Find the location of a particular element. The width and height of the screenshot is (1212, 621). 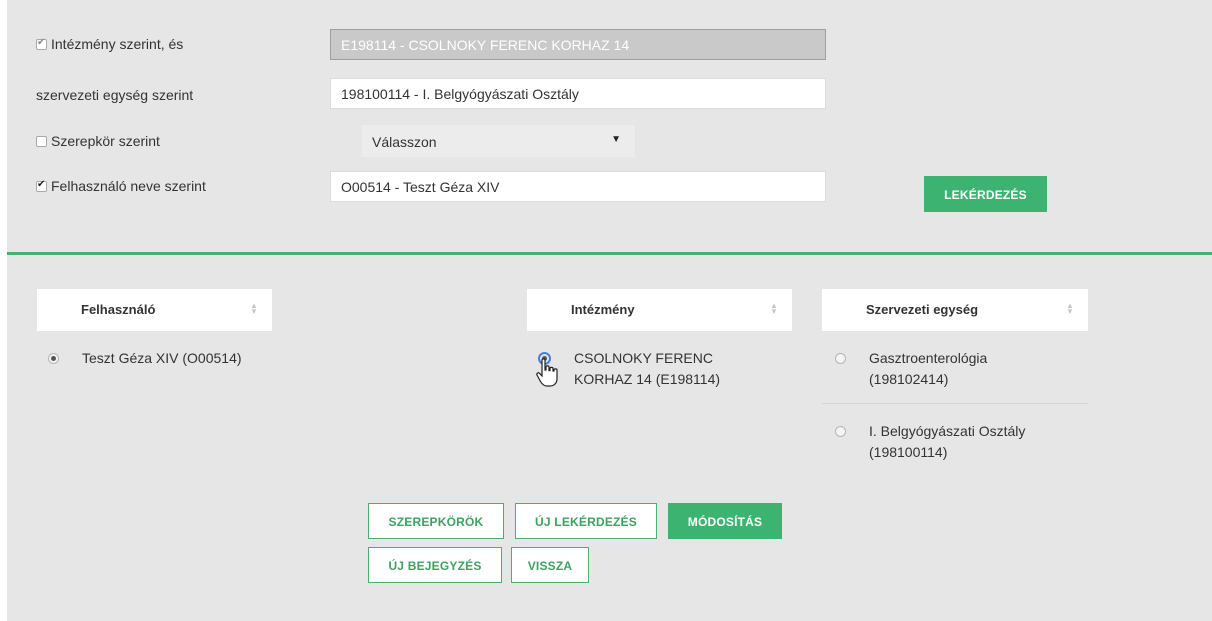

role-filter-label: Szerepkör szerint is located at coordinates (105, 141).